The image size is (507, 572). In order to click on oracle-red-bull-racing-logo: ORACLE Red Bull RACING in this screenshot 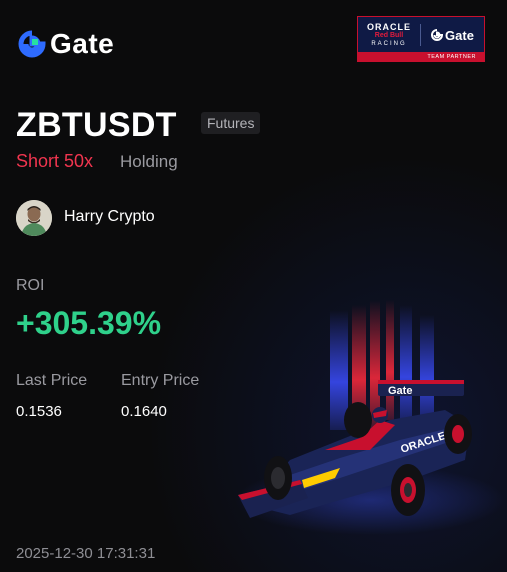, I will do `click(389, 35)`.